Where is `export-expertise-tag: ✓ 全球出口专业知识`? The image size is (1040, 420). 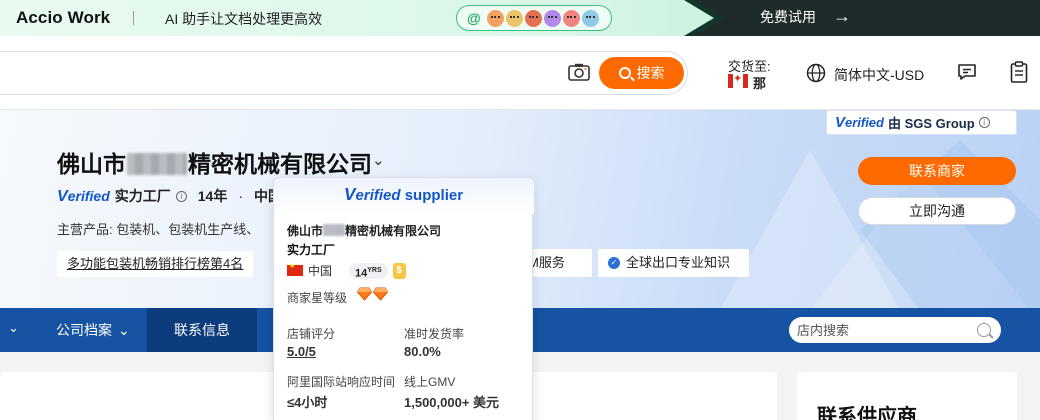
export-expertise-tag: ✓ 全球出口专业知识 is located at coordinates (673, 263).